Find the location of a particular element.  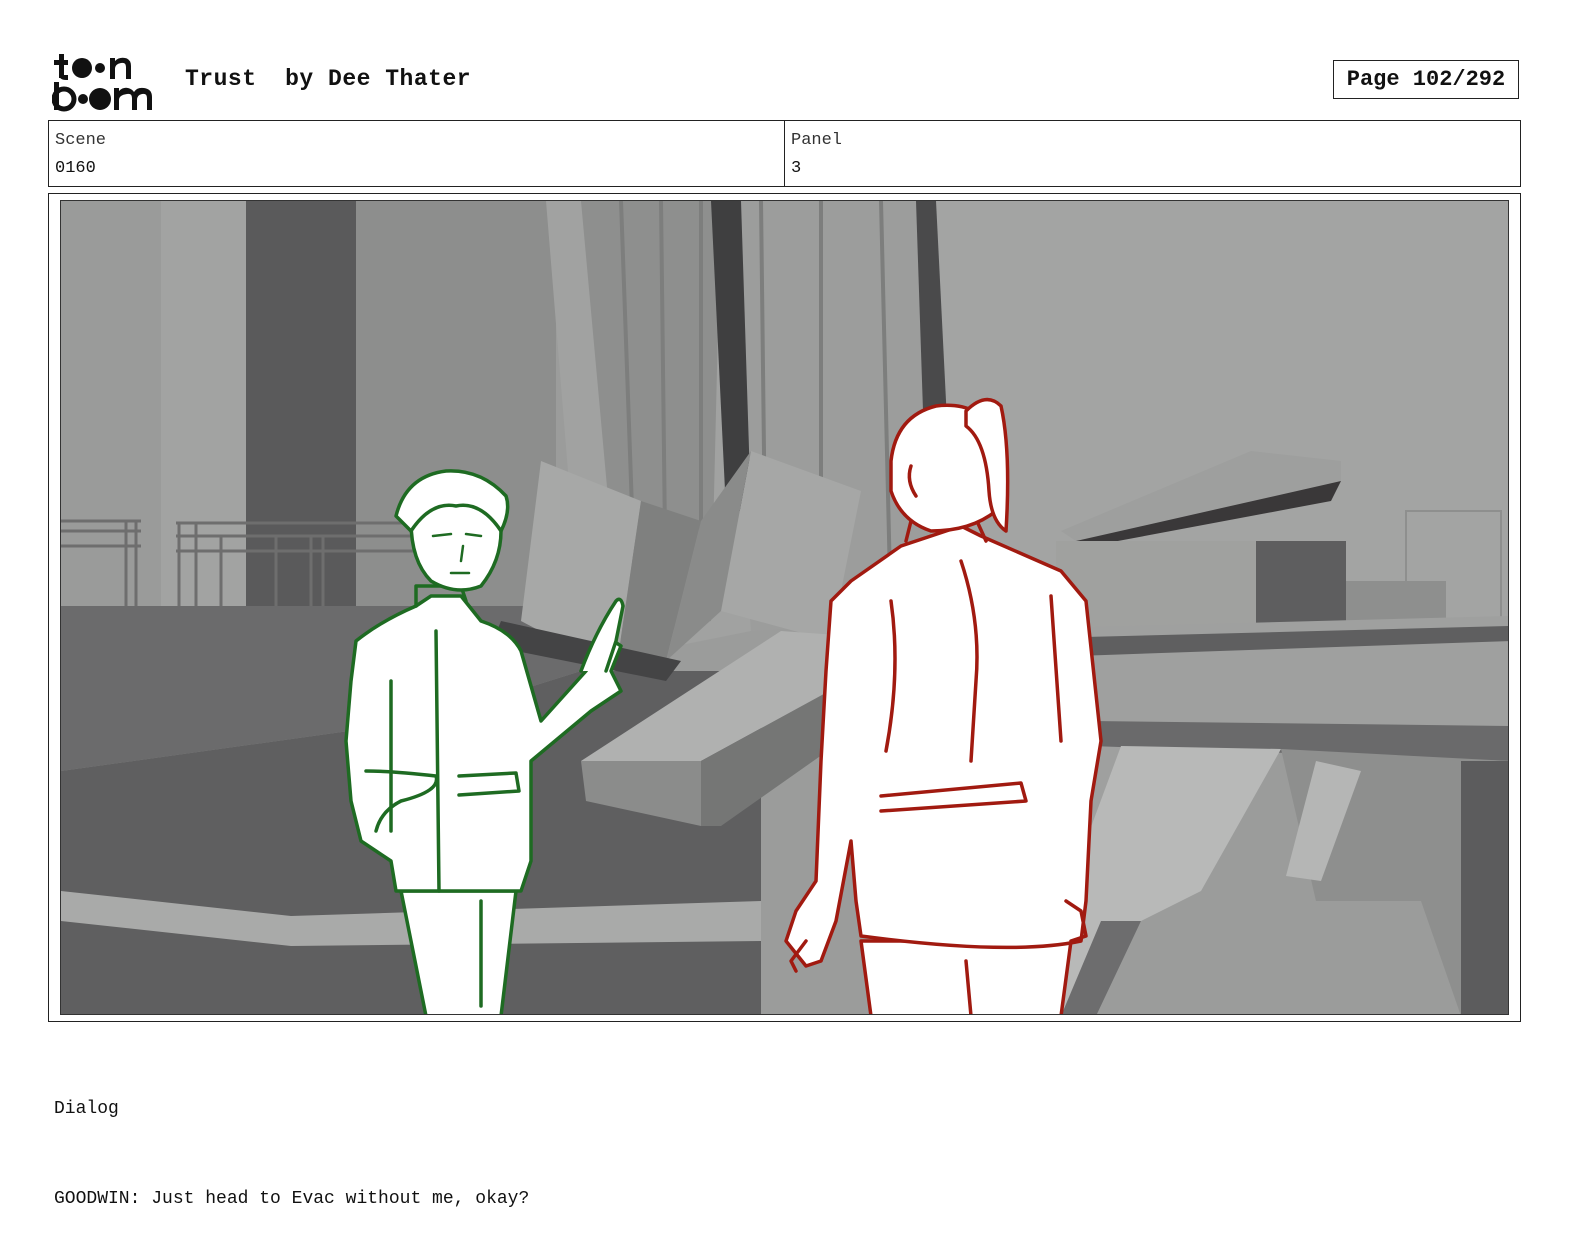

scene-label: Scene is located at coordinates (81, 140).